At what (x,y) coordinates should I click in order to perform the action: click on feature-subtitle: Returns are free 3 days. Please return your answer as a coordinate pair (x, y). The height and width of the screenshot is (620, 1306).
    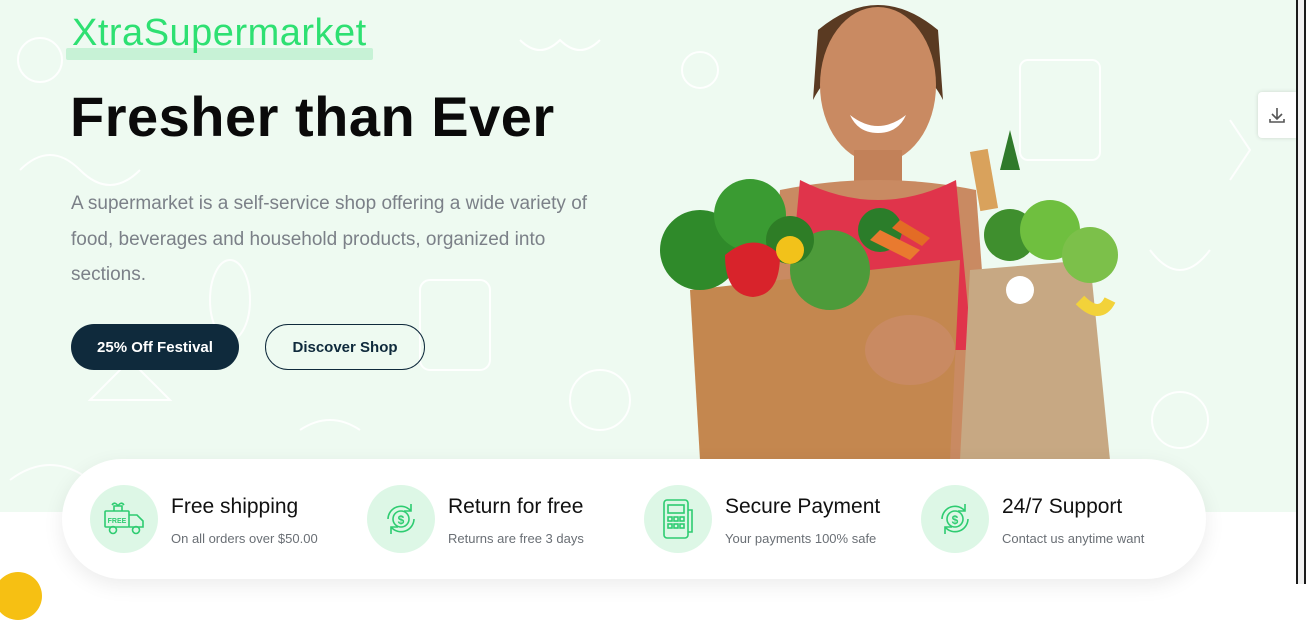
    Looking at the image, I should click on (516, 538).